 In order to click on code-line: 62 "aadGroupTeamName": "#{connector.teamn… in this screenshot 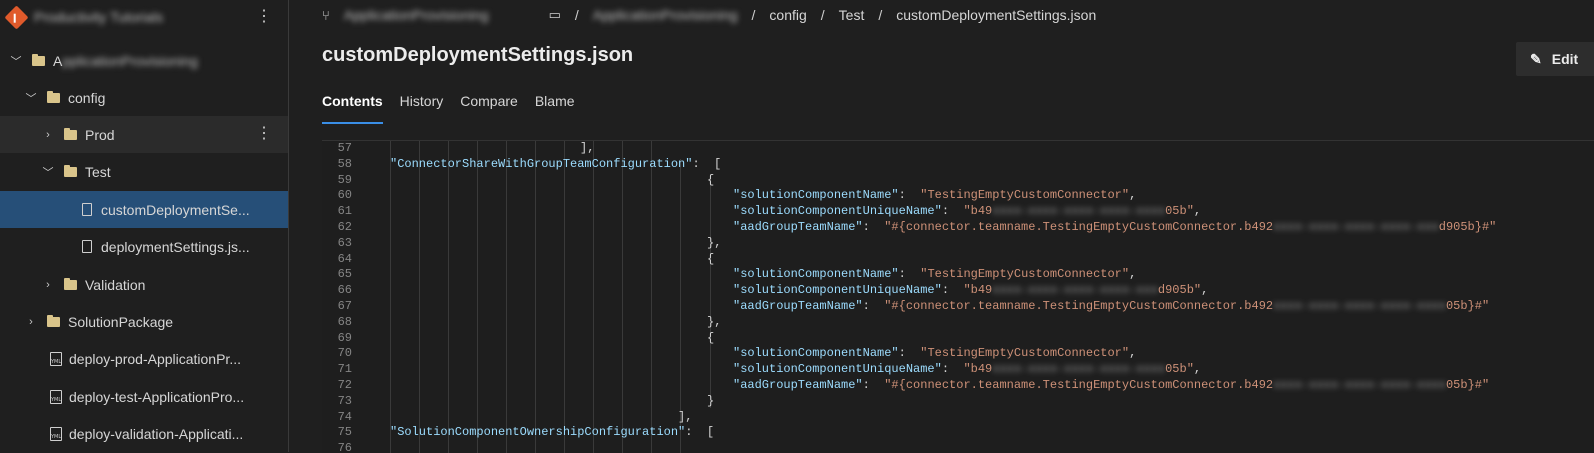, I will do `click(917, 226)`.